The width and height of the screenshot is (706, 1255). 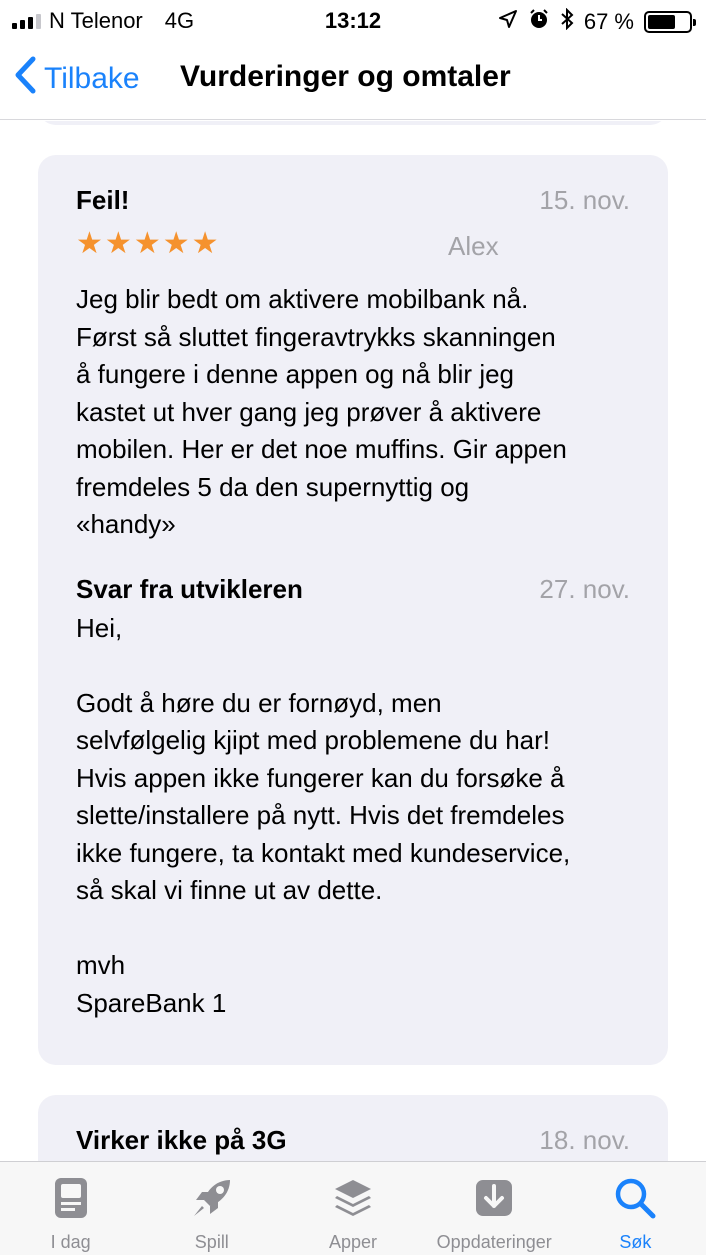 I want to click on tab-label: I dag, so click(x=70, y=1242).